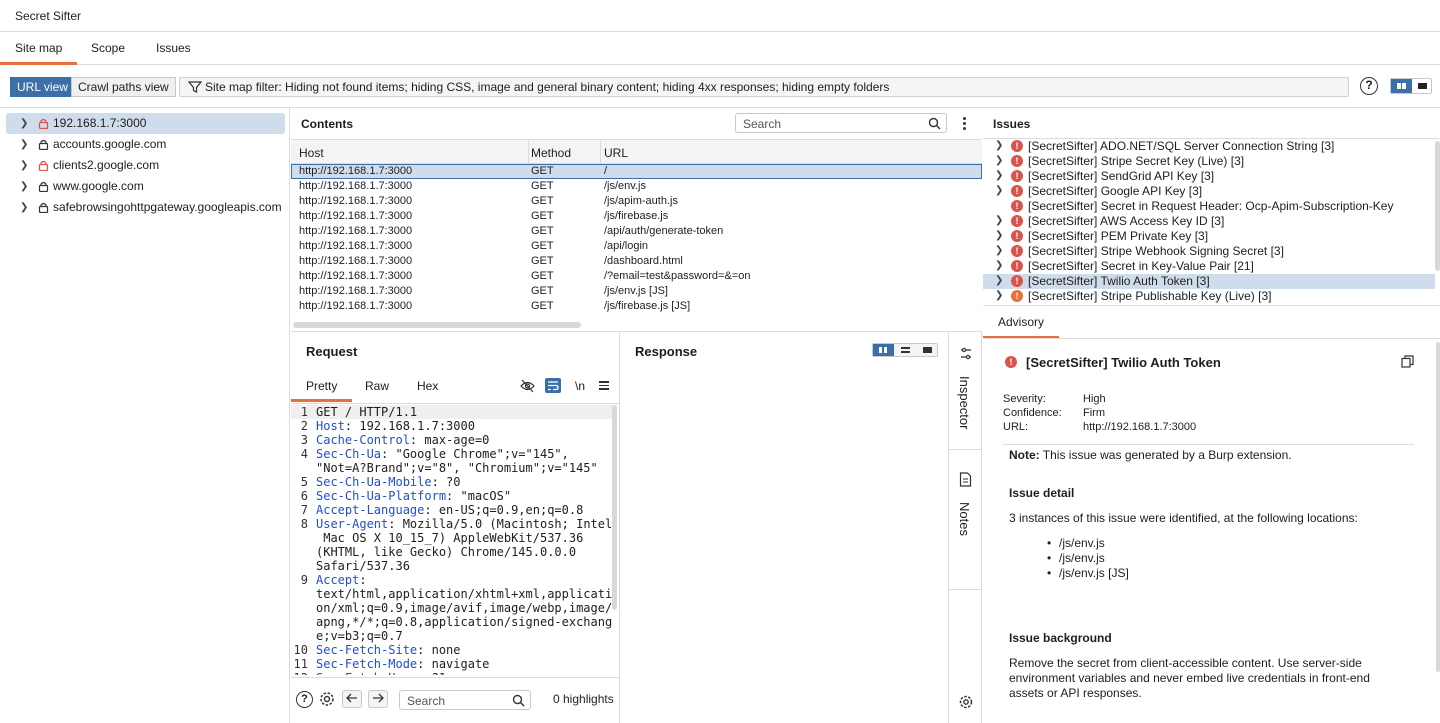 The height and width of the screenshot is (723, 1440). I want to click on issue-item: ❯! [SecretSifter] Google API Key [3], so click(1209, 191).